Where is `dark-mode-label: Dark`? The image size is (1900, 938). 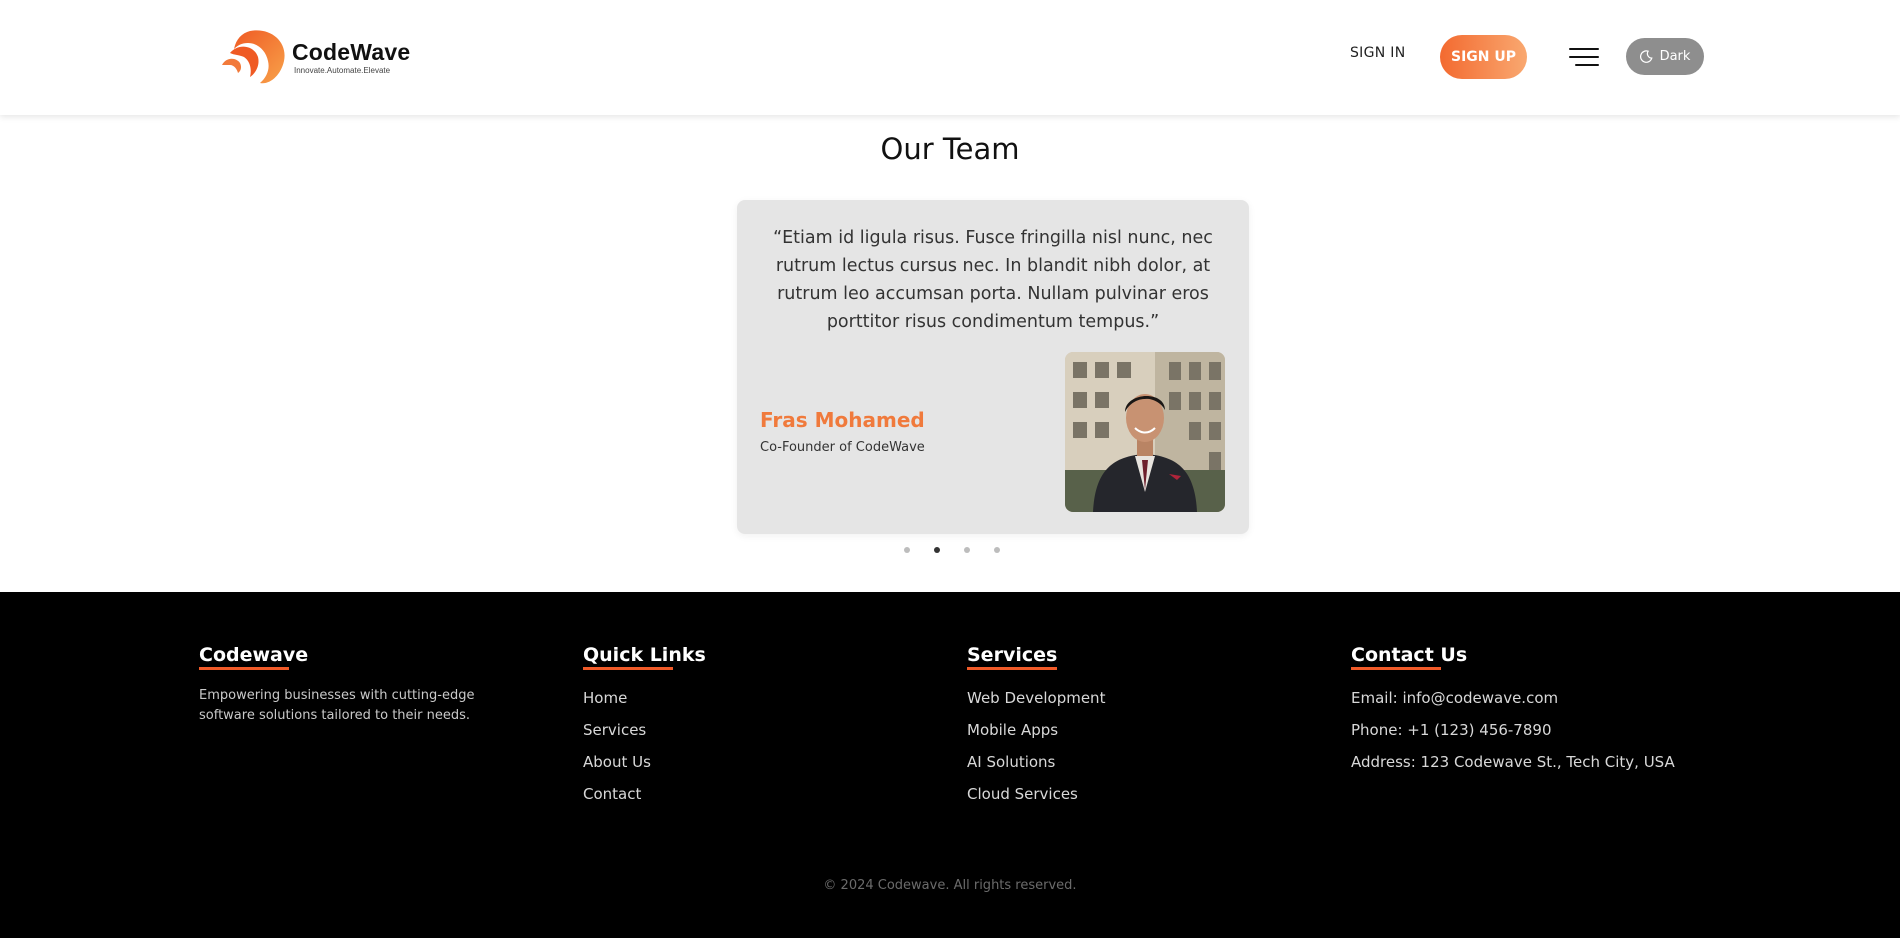 dark-mode-label: Dark is located at coordinates (1675, 56).